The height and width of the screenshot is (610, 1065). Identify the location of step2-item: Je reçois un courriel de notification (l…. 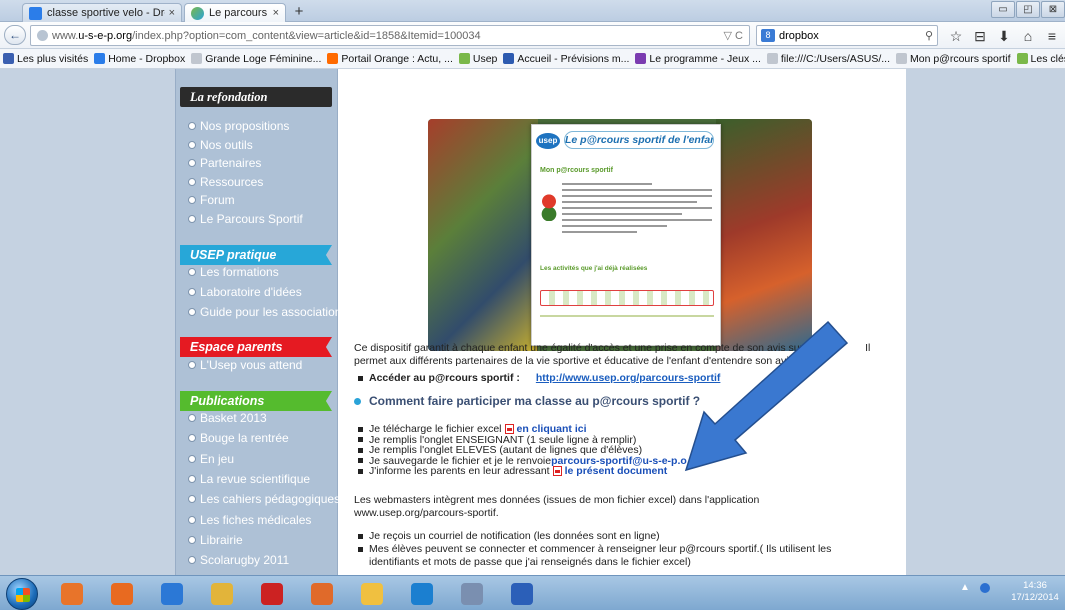
(509, 536).